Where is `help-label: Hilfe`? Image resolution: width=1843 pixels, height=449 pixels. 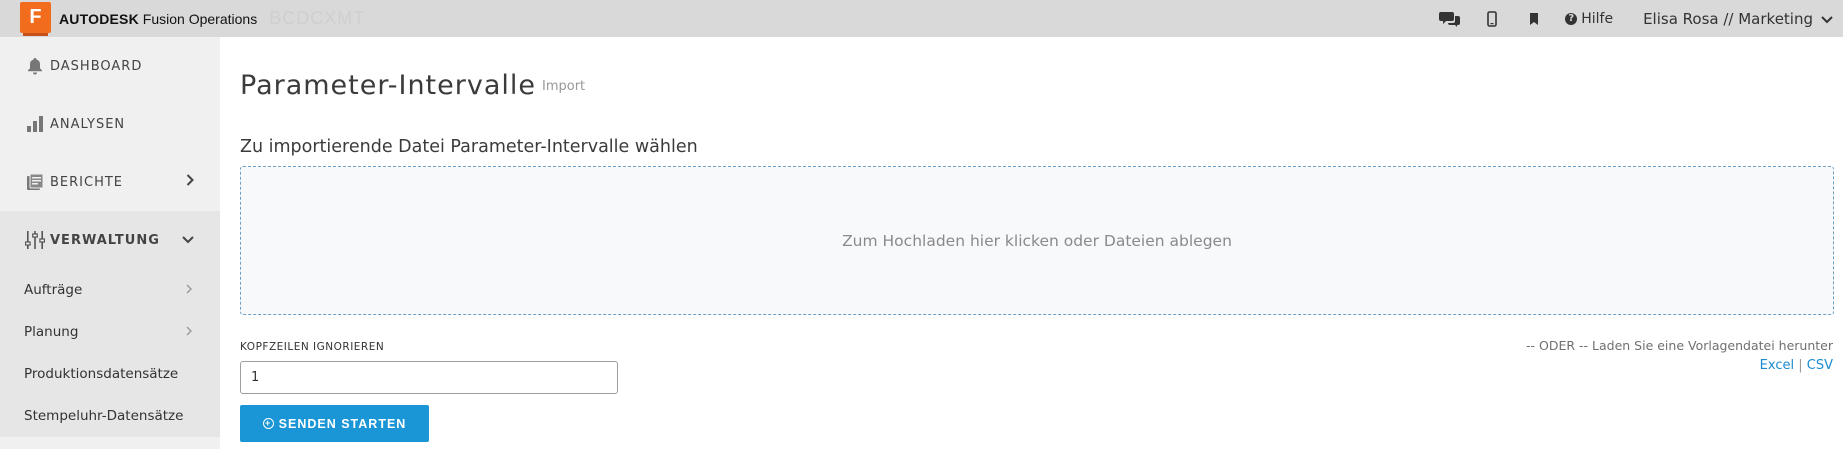
help-label: Hilfe is located at coordinates (1597, 18).